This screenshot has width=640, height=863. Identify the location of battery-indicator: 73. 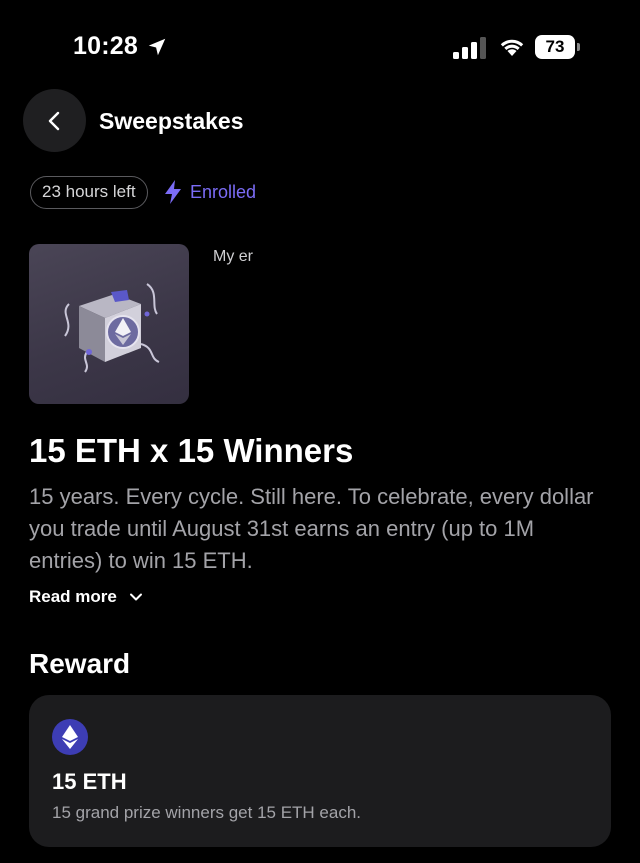
(558, 47).